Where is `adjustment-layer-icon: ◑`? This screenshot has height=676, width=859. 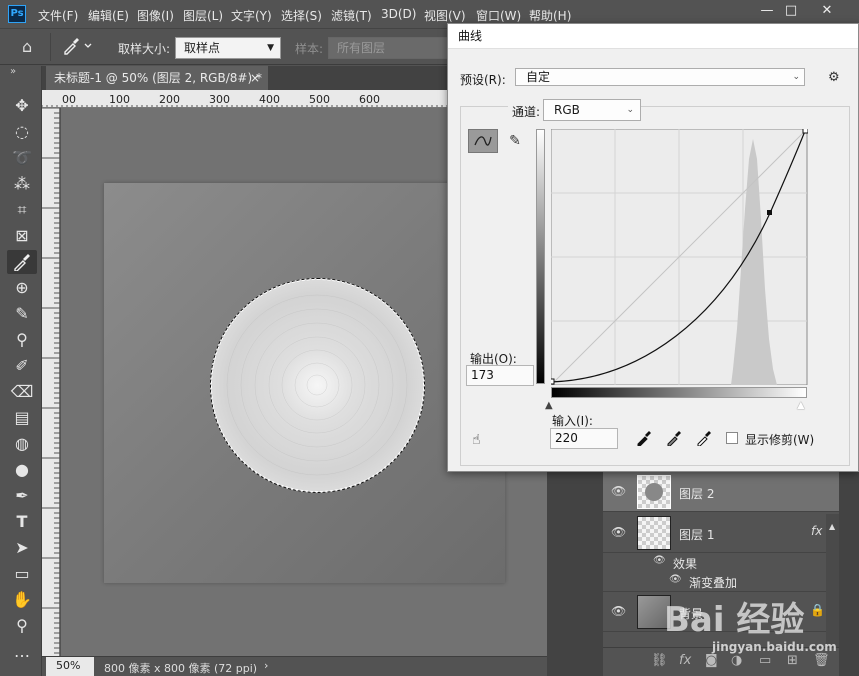
adjustment-layer-icon: ◑ is located at coordinates (736, 660).